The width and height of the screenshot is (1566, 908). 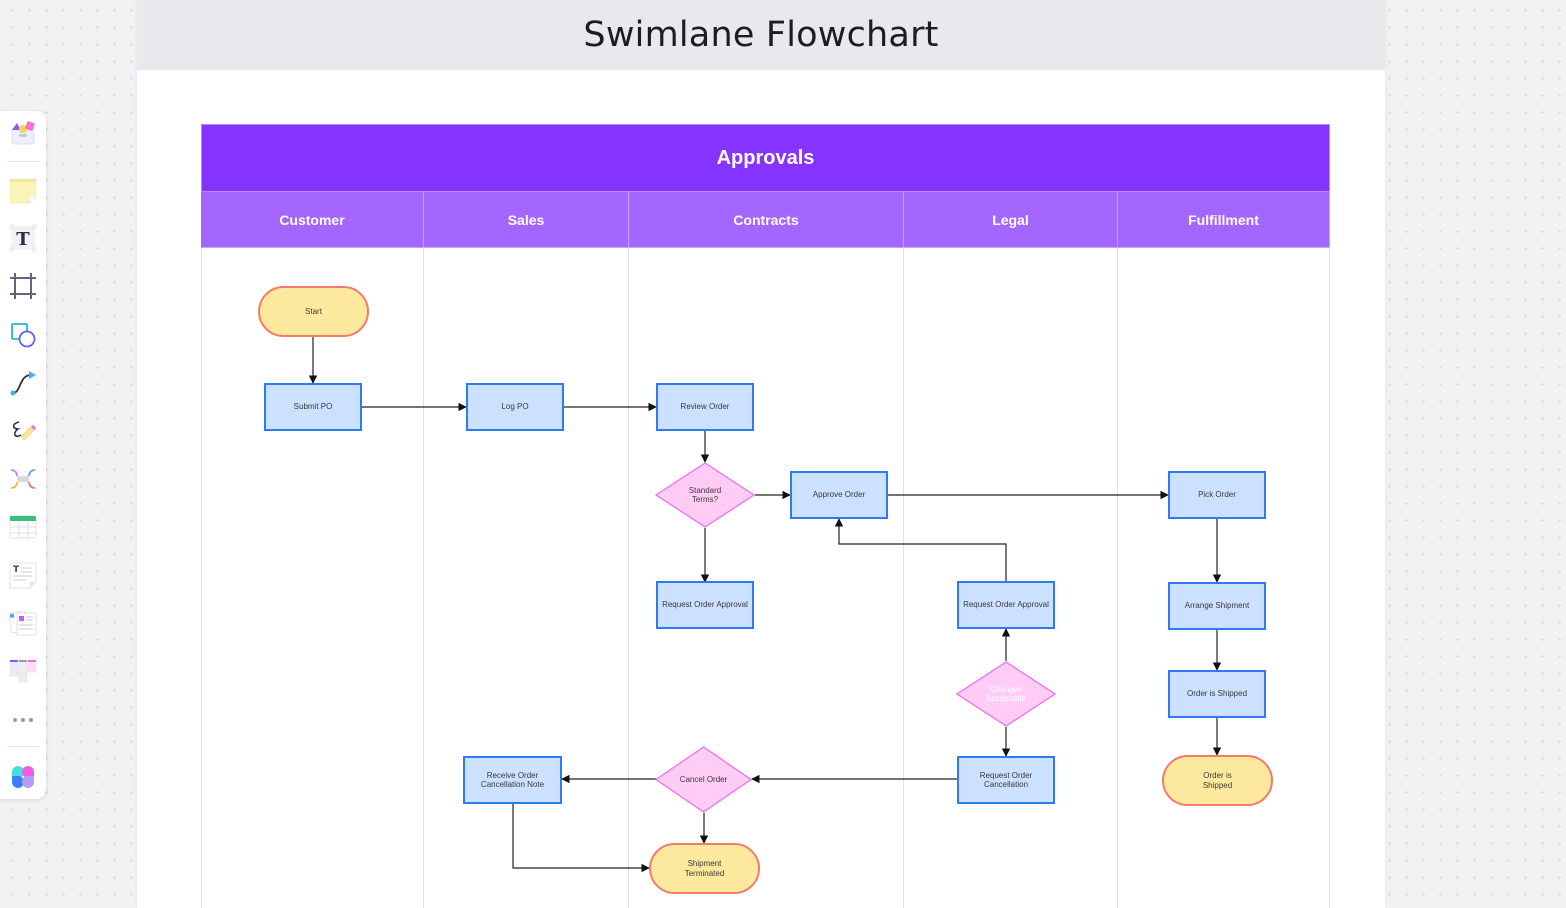 I want to click on node-label: Log PO, so click(x=515, y=407).